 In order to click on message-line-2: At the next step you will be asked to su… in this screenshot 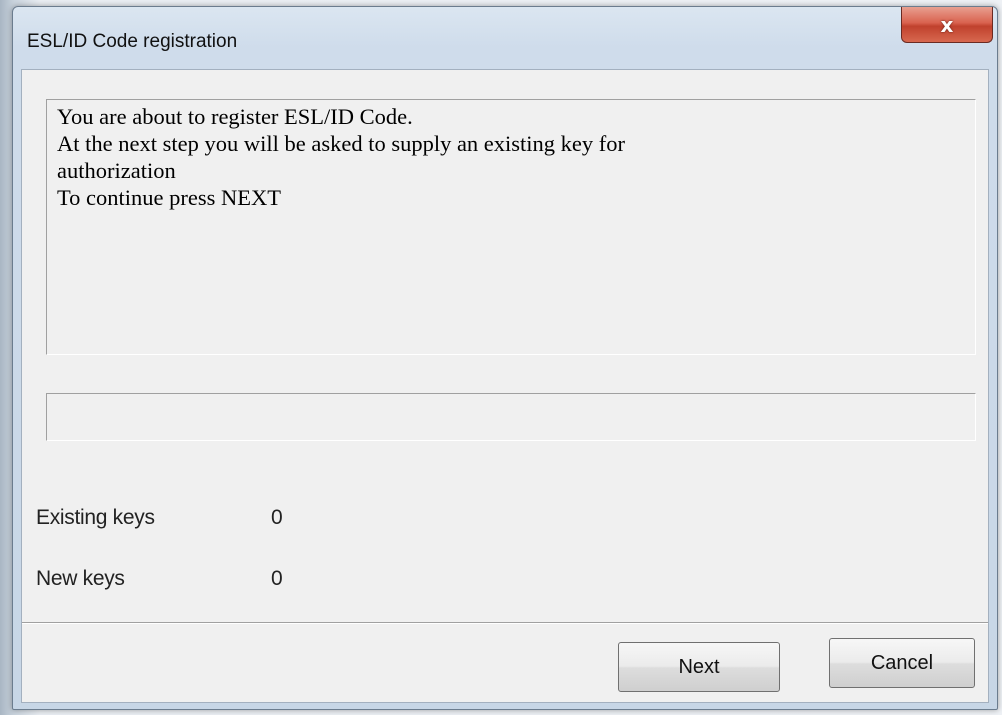, I will do `click(341, 143)`.